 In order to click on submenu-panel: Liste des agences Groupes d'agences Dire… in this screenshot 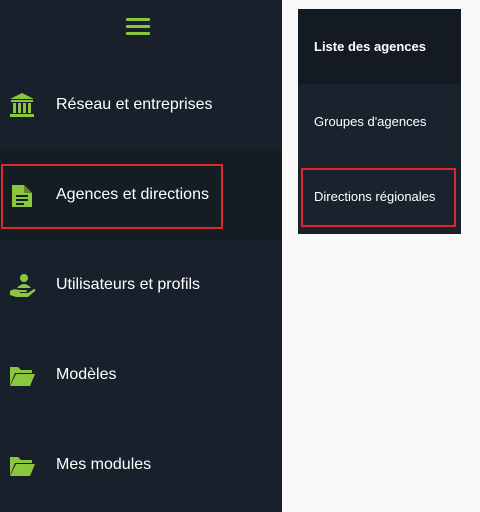, I will do `click(379, 121)`.